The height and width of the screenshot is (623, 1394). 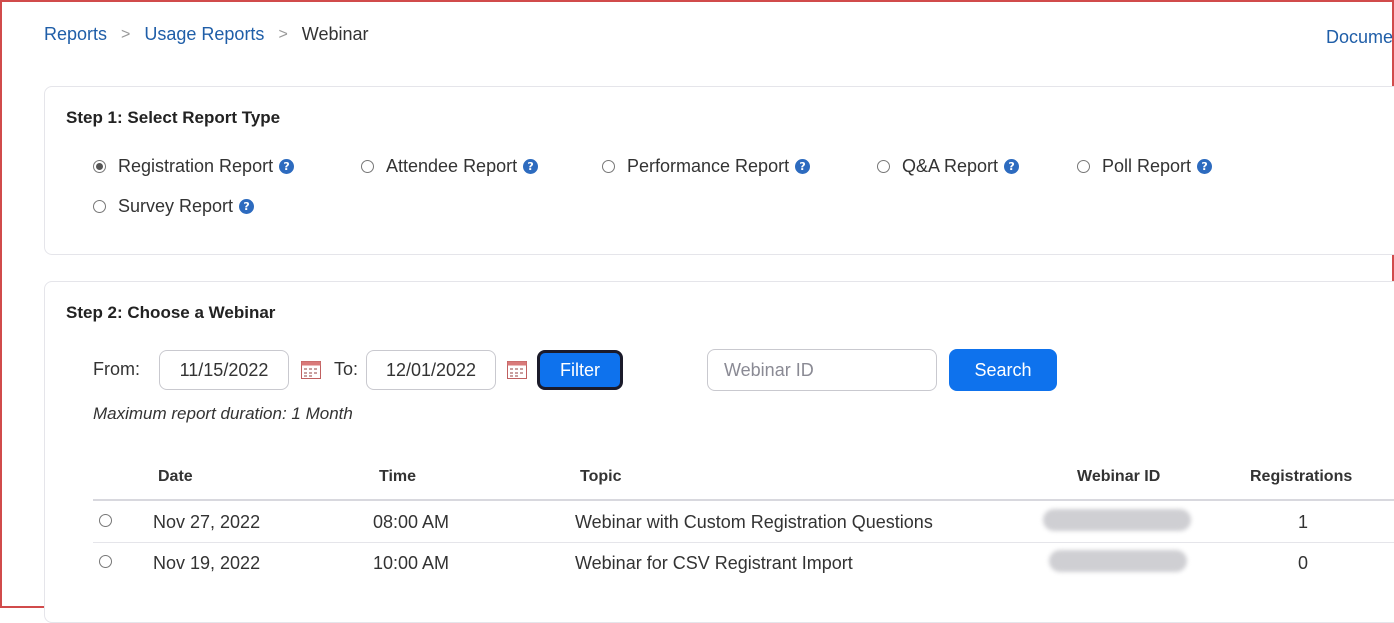 I want to click on column-header-registrations: Registrations, so click(x=1301, y=476).